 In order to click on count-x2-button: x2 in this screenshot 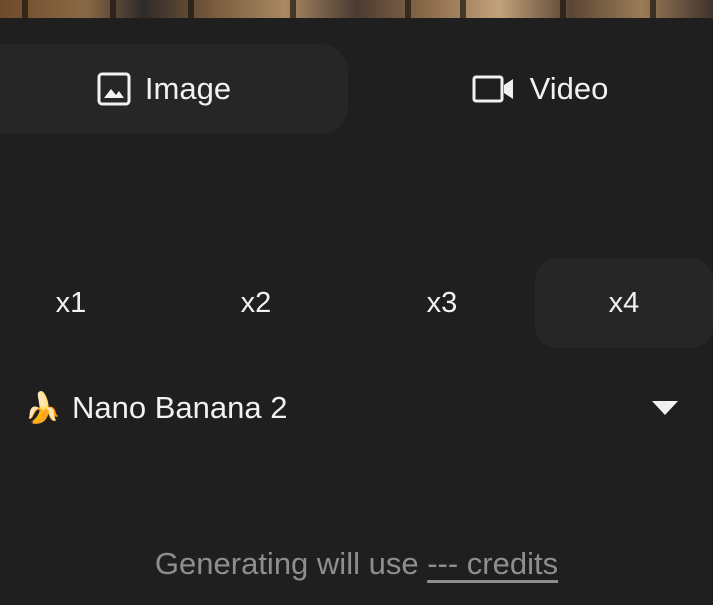, I will do `click(256, 303)`.